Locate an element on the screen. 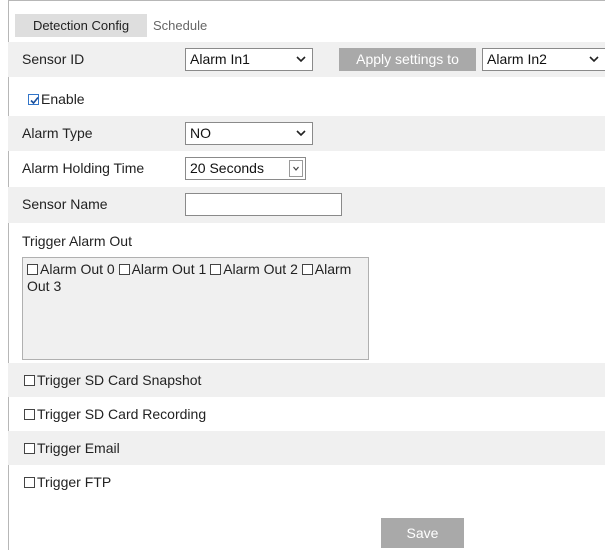 This screenshot has width=605, height=550. alarm-out-1-checkbox is located at coordinates (124, 269).